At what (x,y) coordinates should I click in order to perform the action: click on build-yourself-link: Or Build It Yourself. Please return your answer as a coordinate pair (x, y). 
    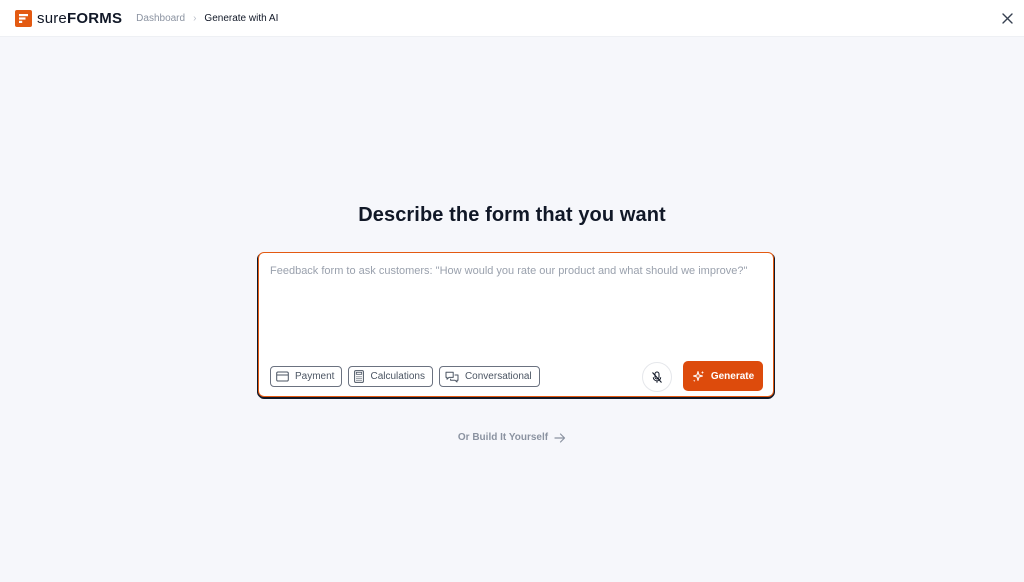
    Looking at the image, I should click on (512, 437).